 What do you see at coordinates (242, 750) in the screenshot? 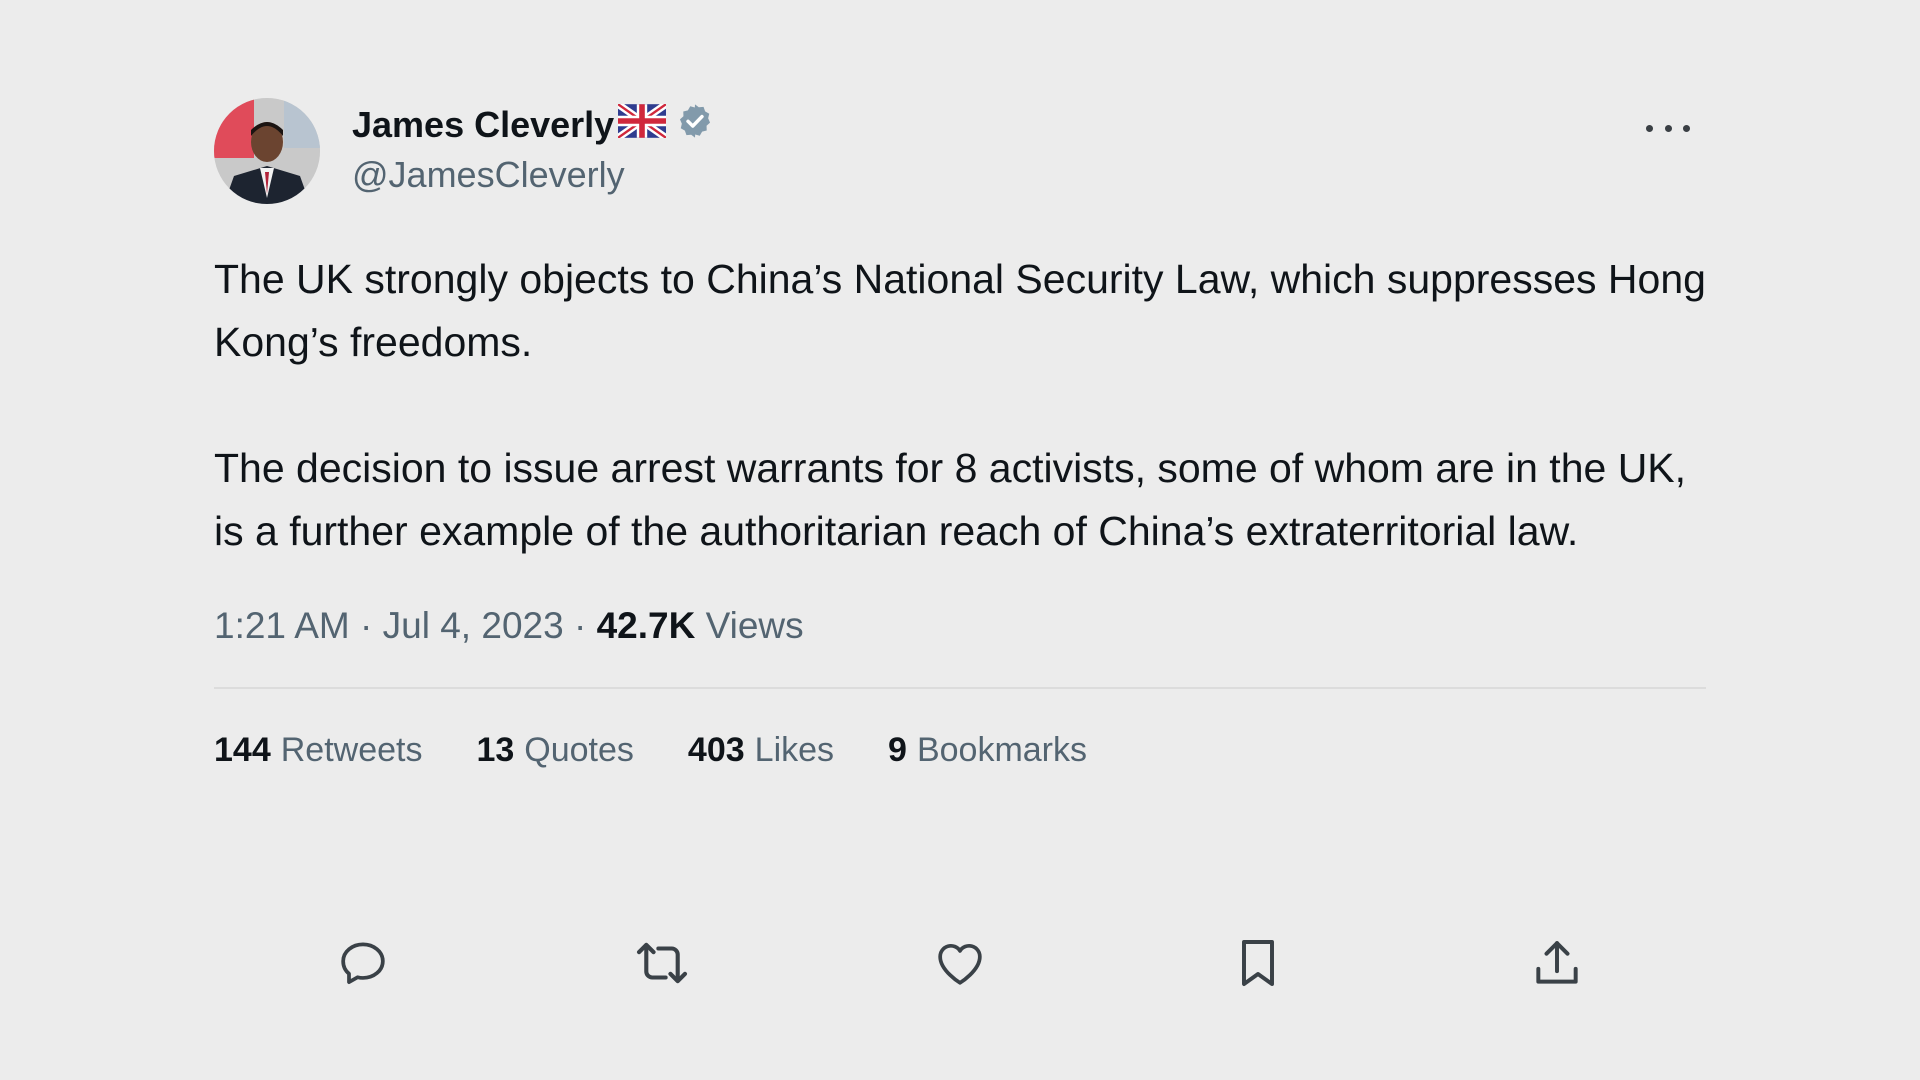
I see `stat-count: 144` at bounding box center [242, 750].